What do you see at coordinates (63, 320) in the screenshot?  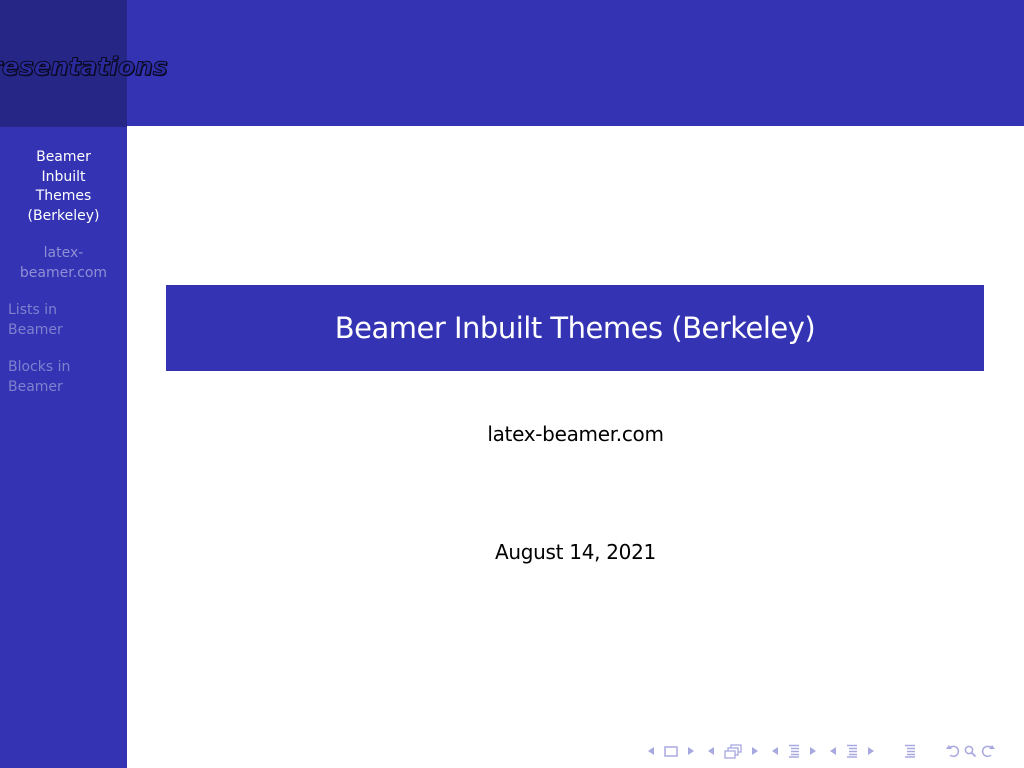 I see `sidebar-item-lists-in-beamer: Lists in Beamer` at bounding box center [63, 320].